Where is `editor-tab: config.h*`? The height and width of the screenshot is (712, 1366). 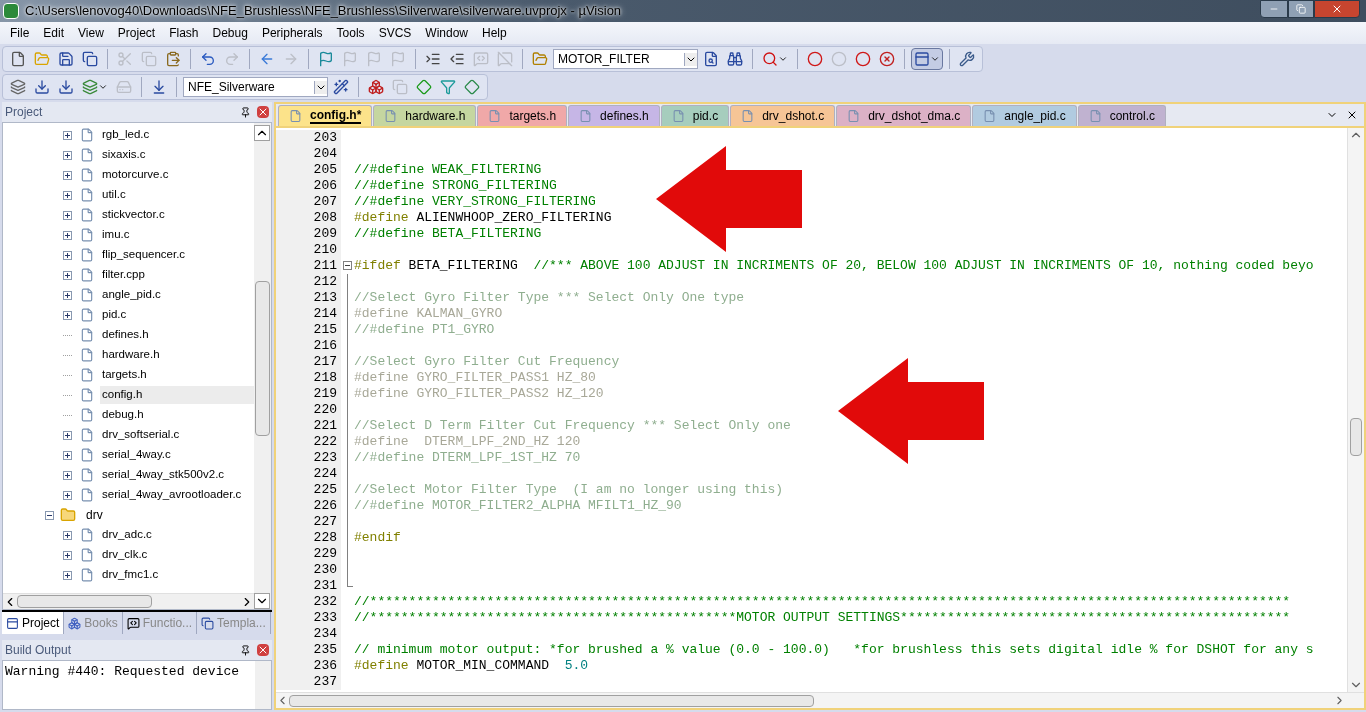 editor-tab: config.h* is located at coordinates (325, 115).